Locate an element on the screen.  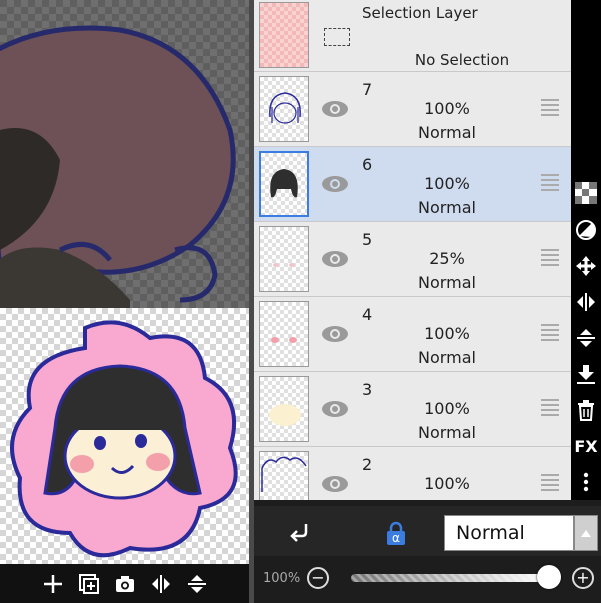
alpha-lock-icon: α is located at coordinates (396, 534).